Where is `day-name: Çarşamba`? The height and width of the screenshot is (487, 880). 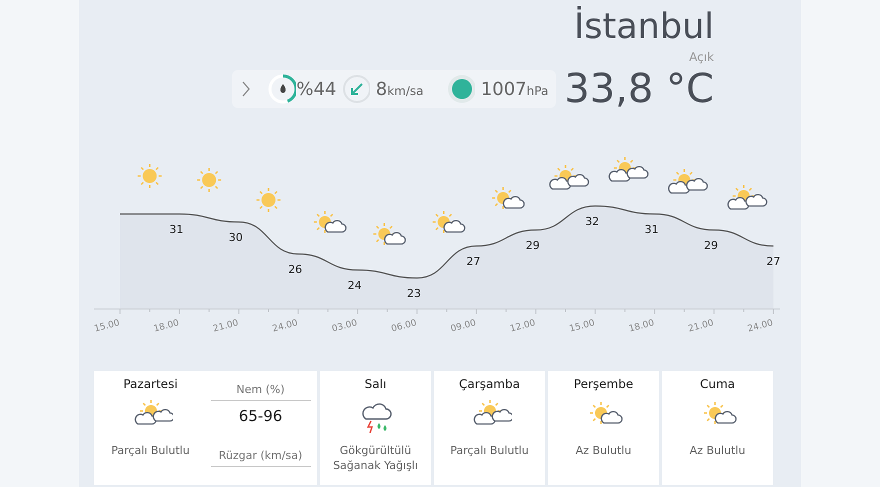
day-name: Çarşamba is located at coordinates (489, 384).